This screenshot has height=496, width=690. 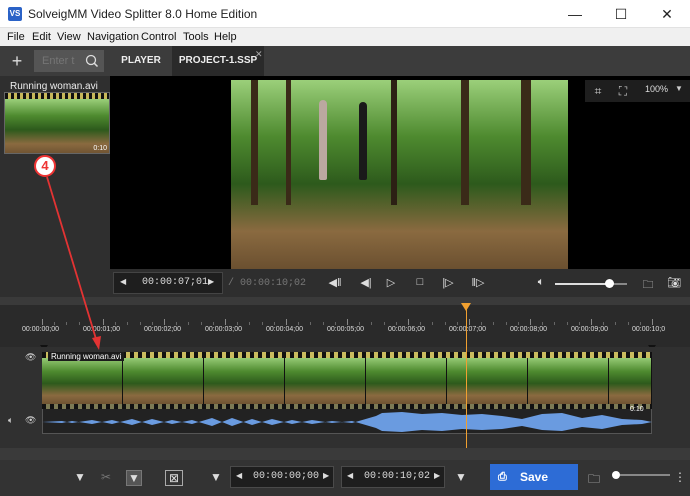 I want to click on annotation-number: 4, so click(x=45, y=166).